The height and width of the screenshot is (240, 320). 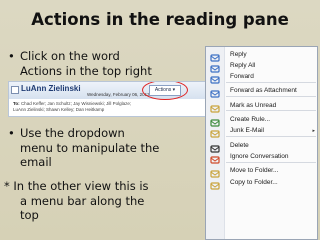 I want to click on forward-attachment-icon, so click(x=215, y=92).